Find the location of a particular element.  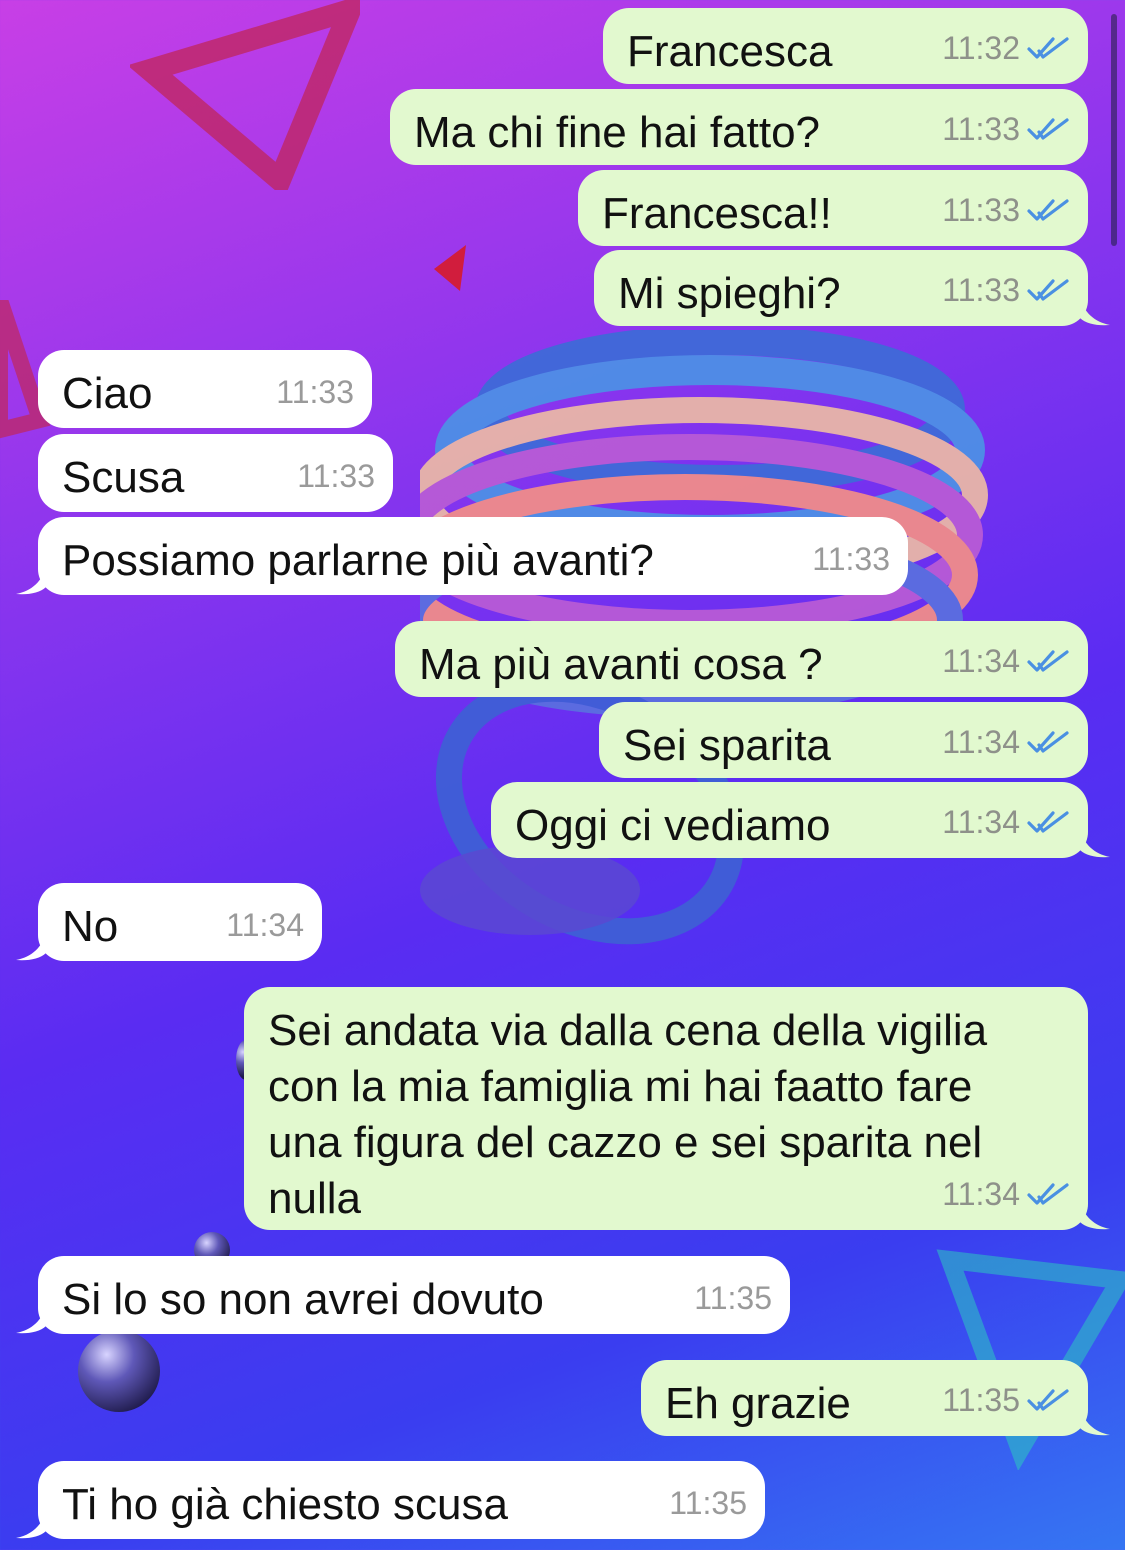

message-time: 11:32 is located at coordinates (981, 48).